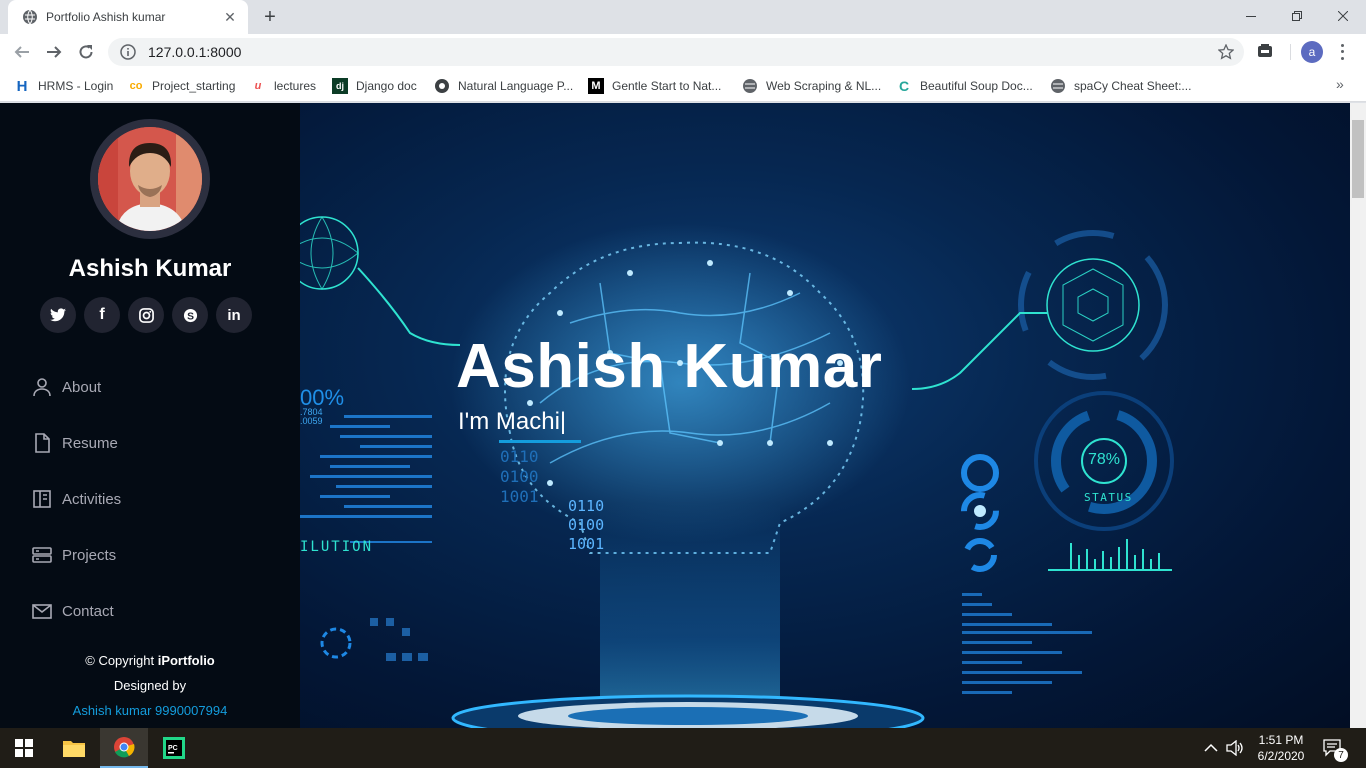 This screenshot has height=768, width=1366. I want to click on folder-icon, so click(74, 749).